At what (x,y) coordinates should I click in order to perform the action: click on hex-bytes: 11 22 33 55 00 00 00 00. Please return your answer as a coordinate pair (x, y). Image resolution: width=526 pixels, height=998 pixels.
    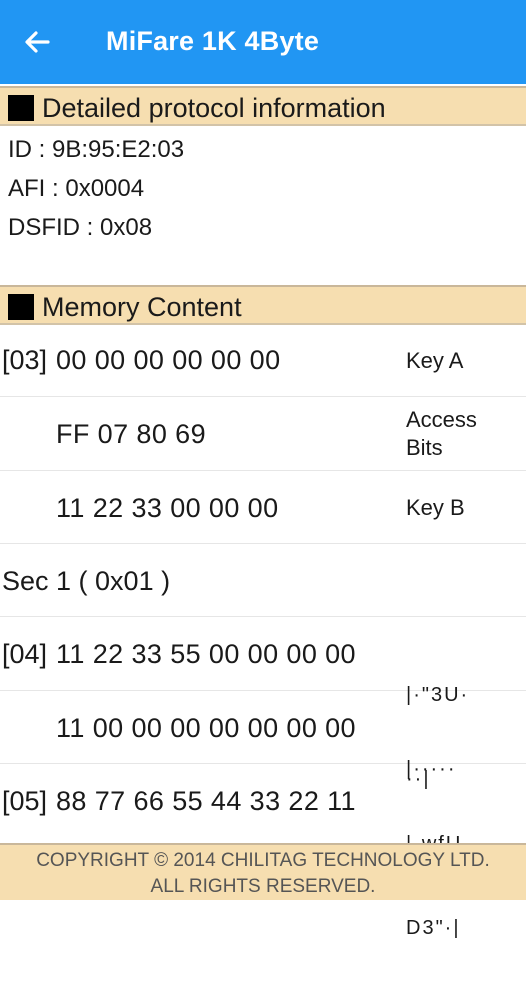
    Looking at the image, I should click on (206, 654).